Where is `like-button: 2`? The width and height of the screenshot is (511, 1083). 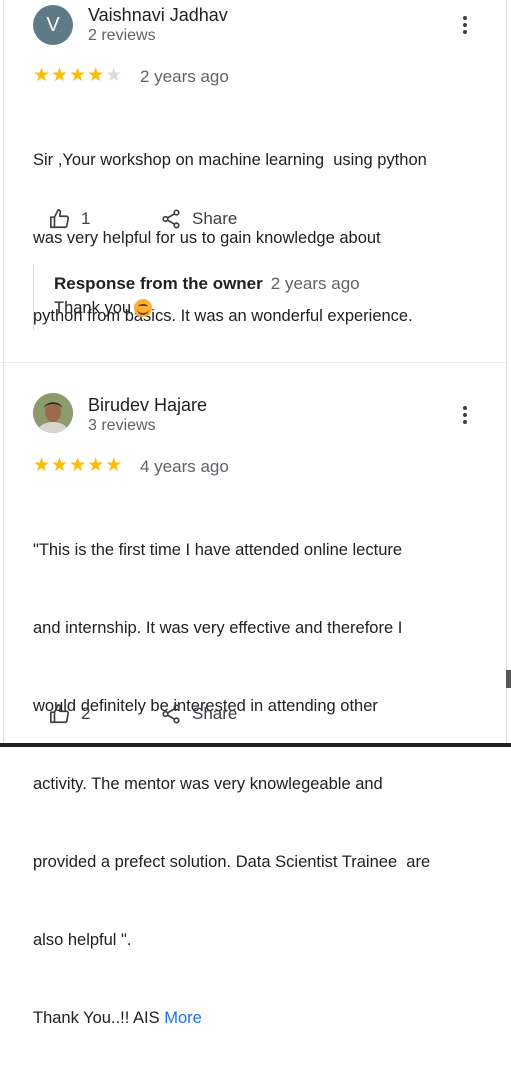 like-button: 2 is located at coordinates (69, 714).